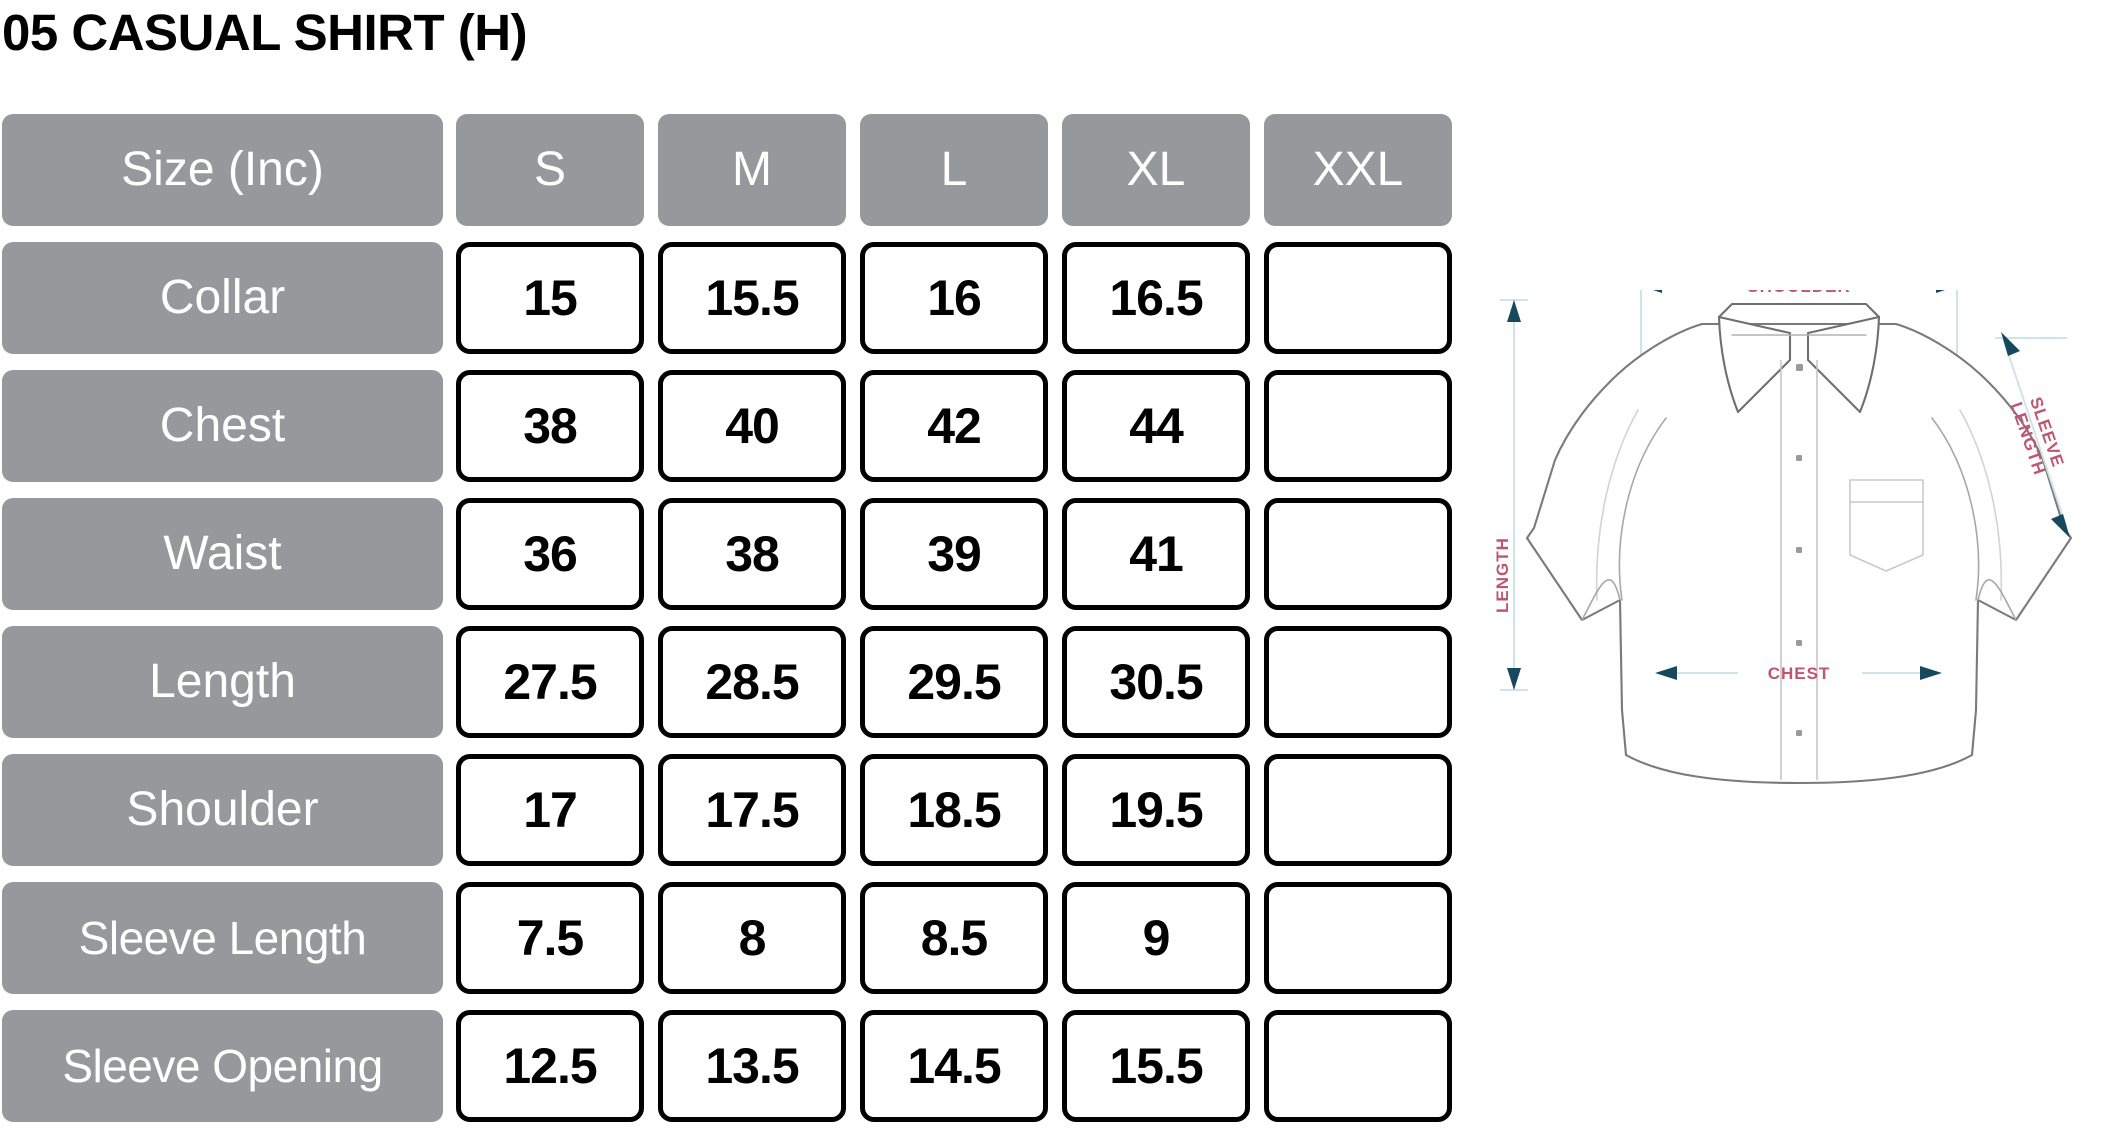  Describe the element at coordinates (954, 426) in the screenshot. I see `value-chest-l: 42` at that location.